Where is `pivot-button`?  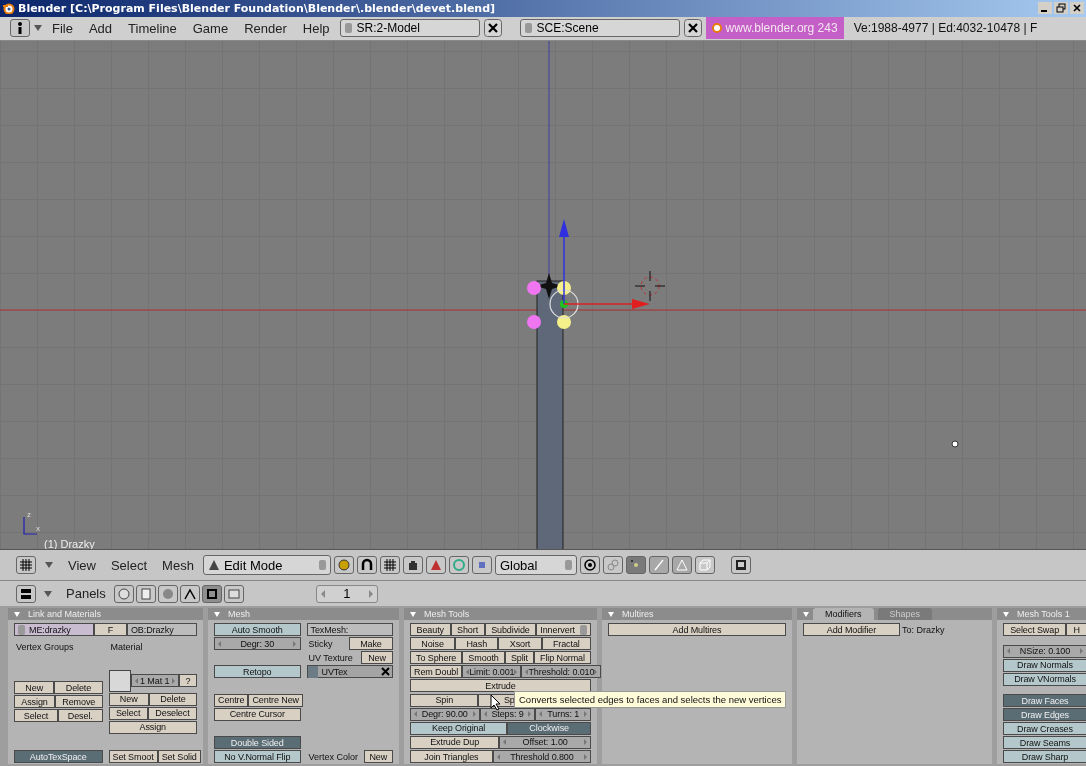 pivot-button is located at coordinates (366, 565).